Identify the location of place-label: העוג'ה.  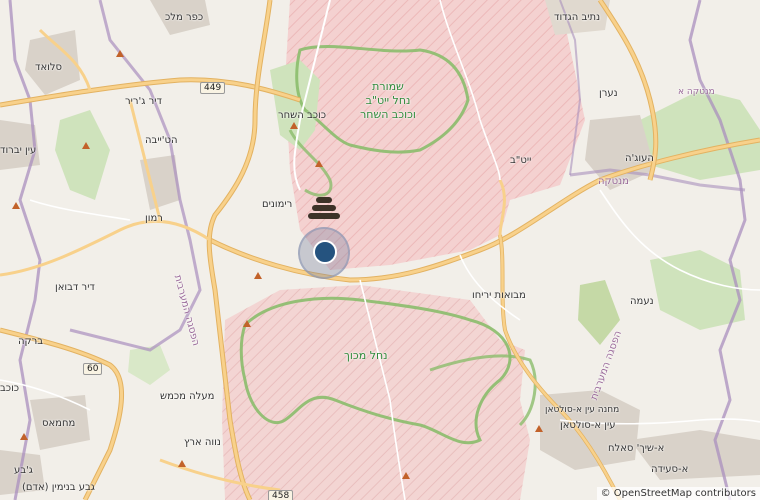
(639, 158).